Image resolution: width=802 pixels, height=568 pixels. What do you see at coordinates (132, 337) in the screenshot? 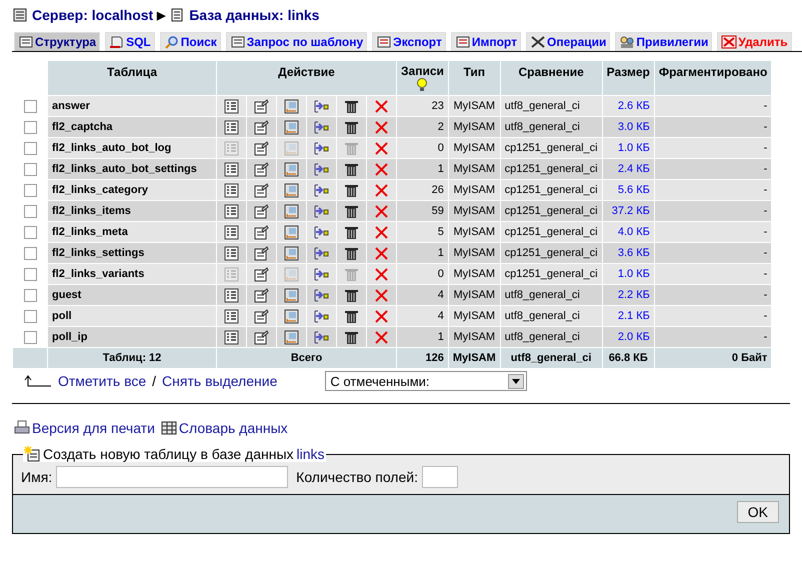
I see `table-name: poll_ip` at bounding box center [132, 337].